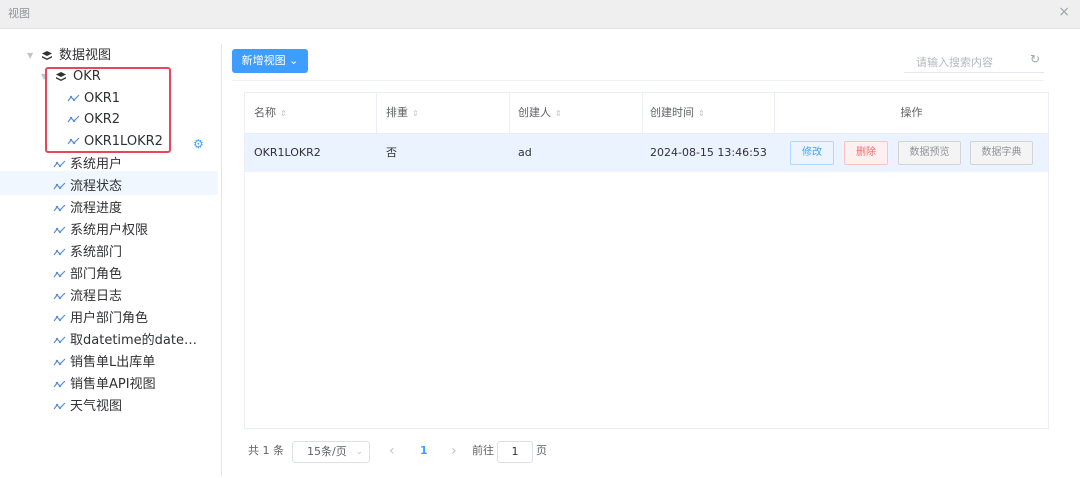  Describe the element at coordinates (866, 153) in the screenshot. I see `delete-button: 删除` at that location.